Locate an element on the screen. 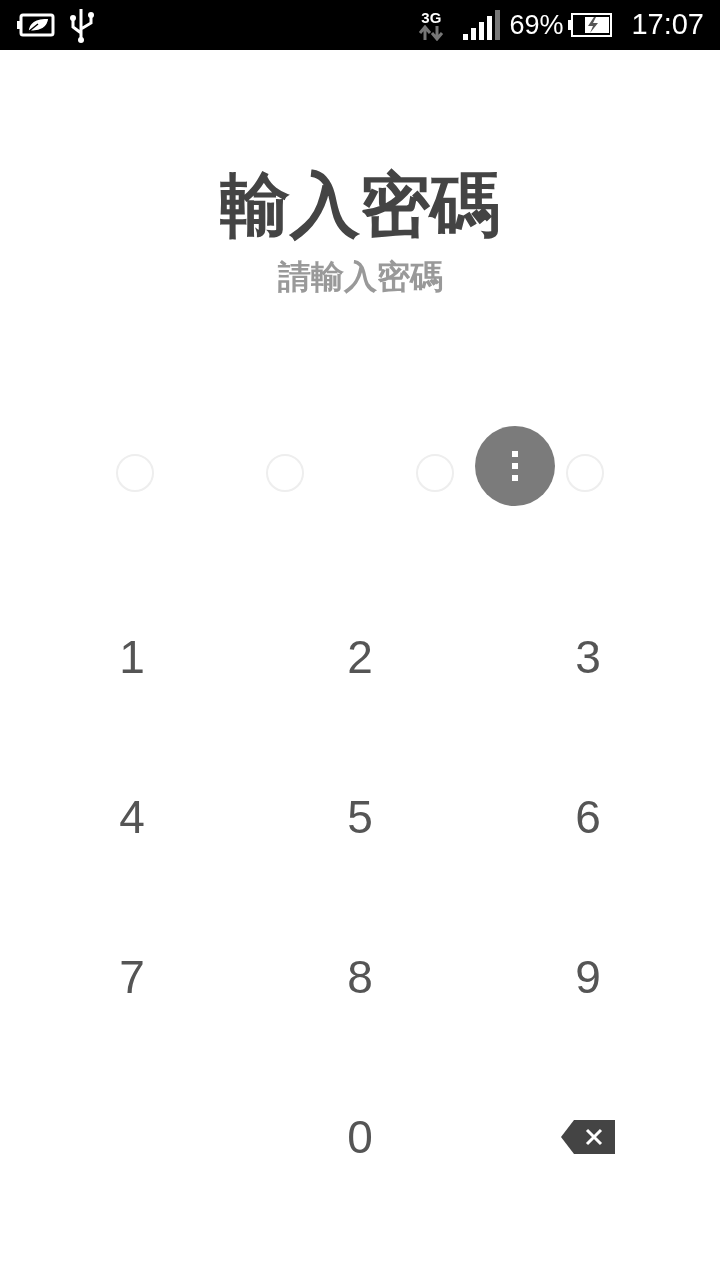 Image resolution: width=720 pixels, height=1280 pixels. keypad-key: 1 is located at coordinates (132, 657).